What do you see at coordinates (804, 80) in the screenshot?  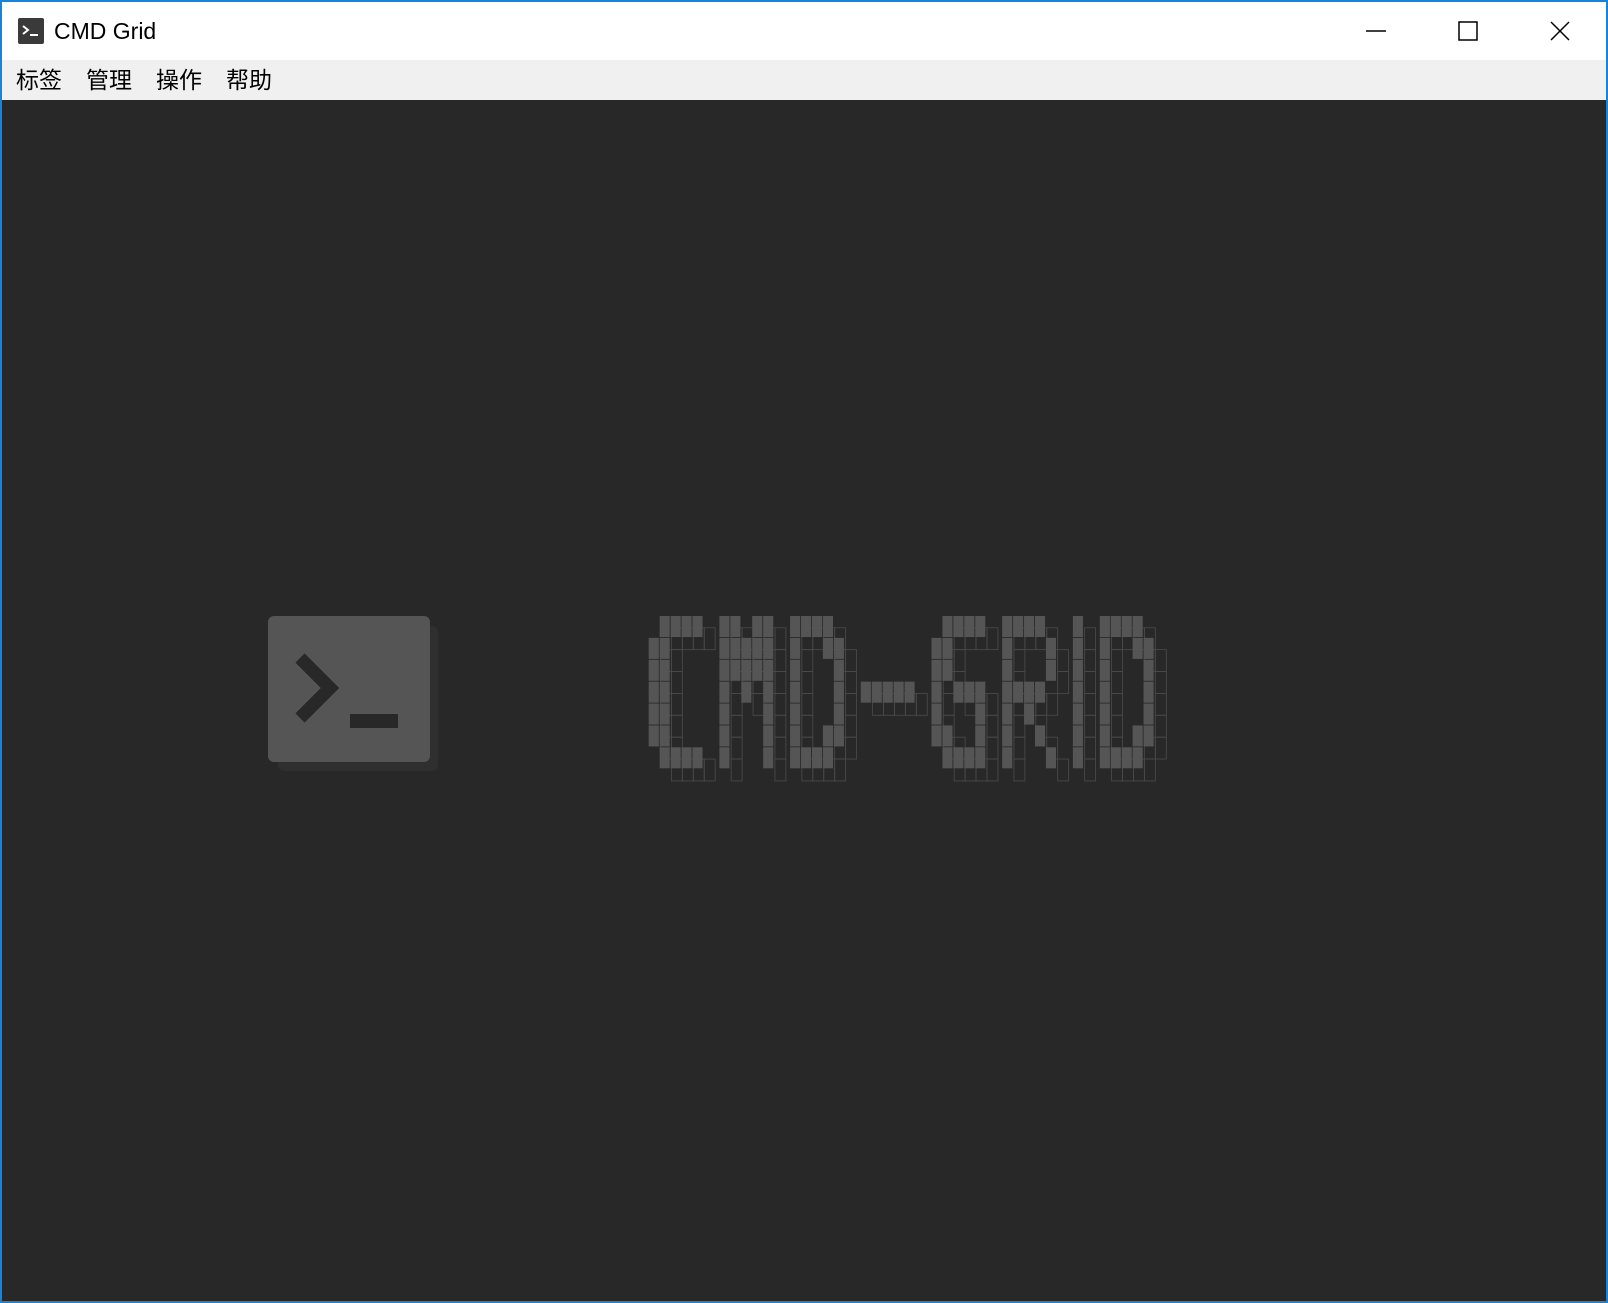 I see `menu-bar: 标签 管理 操作 帮助` at bounding box center [804, 80].